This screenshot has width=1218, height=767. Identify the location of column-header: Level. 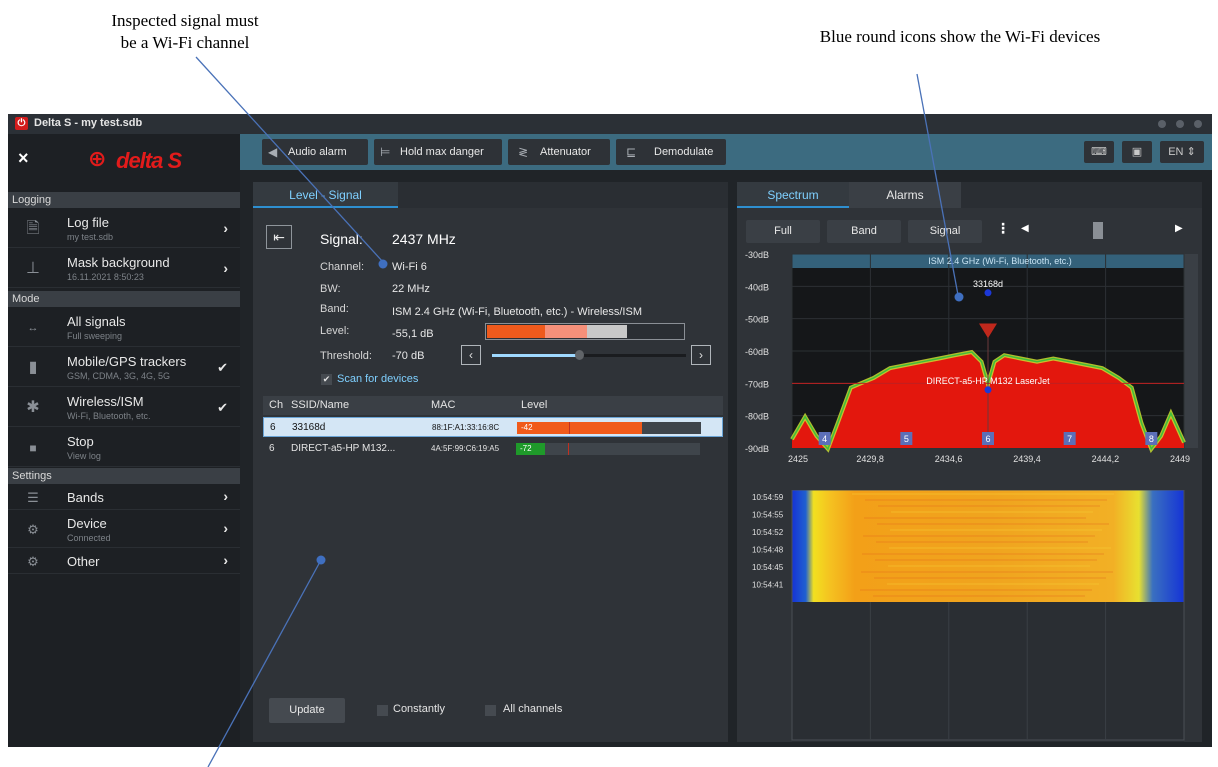
(534, 405).